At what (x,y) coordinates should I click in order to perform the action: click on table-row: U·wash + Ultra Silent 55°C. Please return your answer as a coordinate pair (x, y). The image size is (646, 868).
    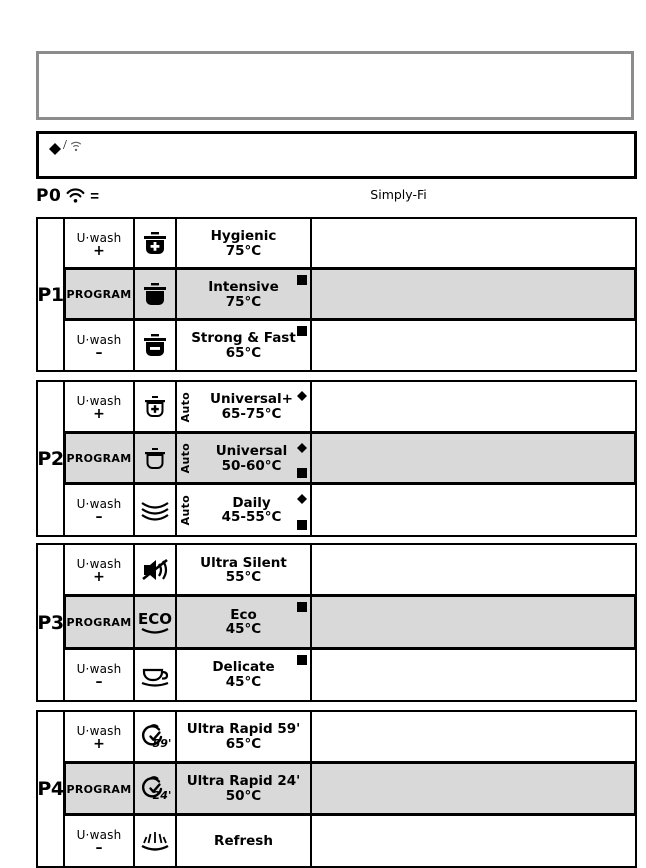
    Looking at the image, I should click on (350, 570).